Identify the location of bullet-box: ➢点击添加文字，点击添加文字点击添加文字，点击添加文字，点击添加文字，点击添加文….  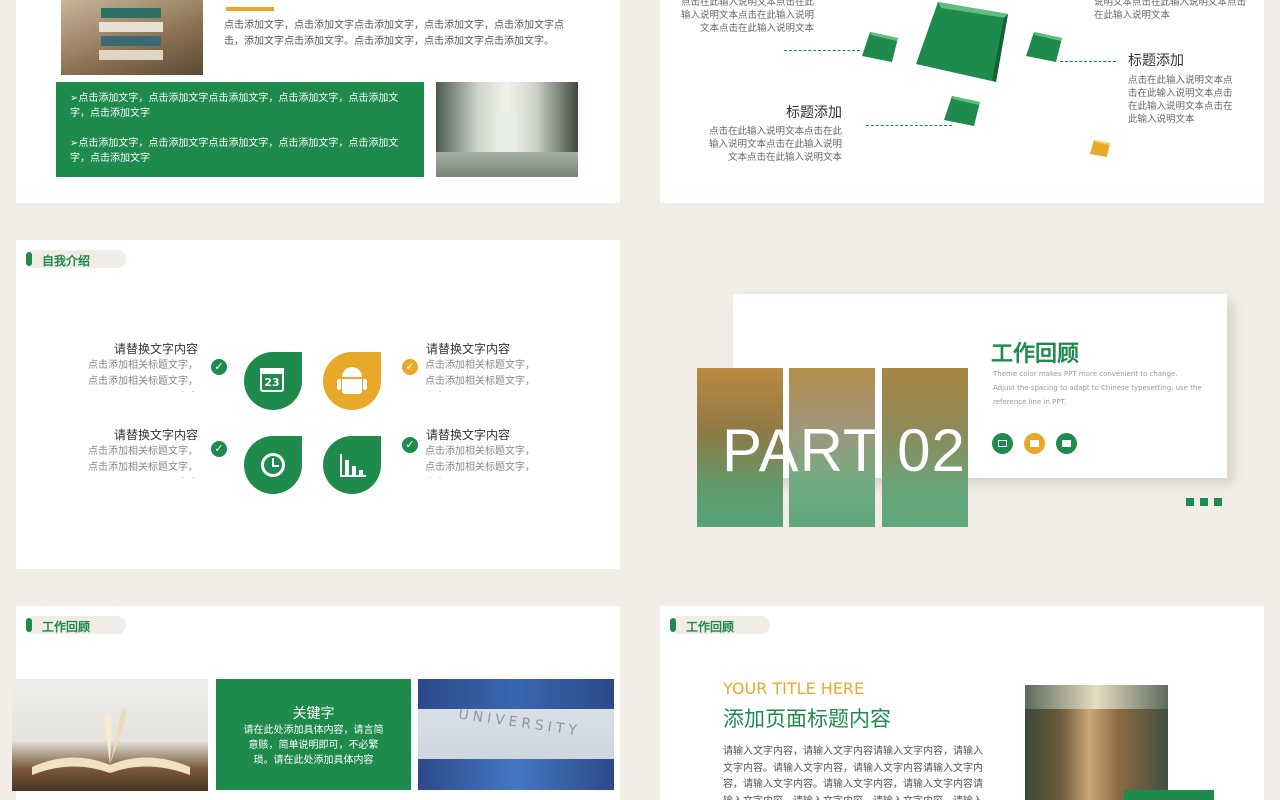
(240, 129).